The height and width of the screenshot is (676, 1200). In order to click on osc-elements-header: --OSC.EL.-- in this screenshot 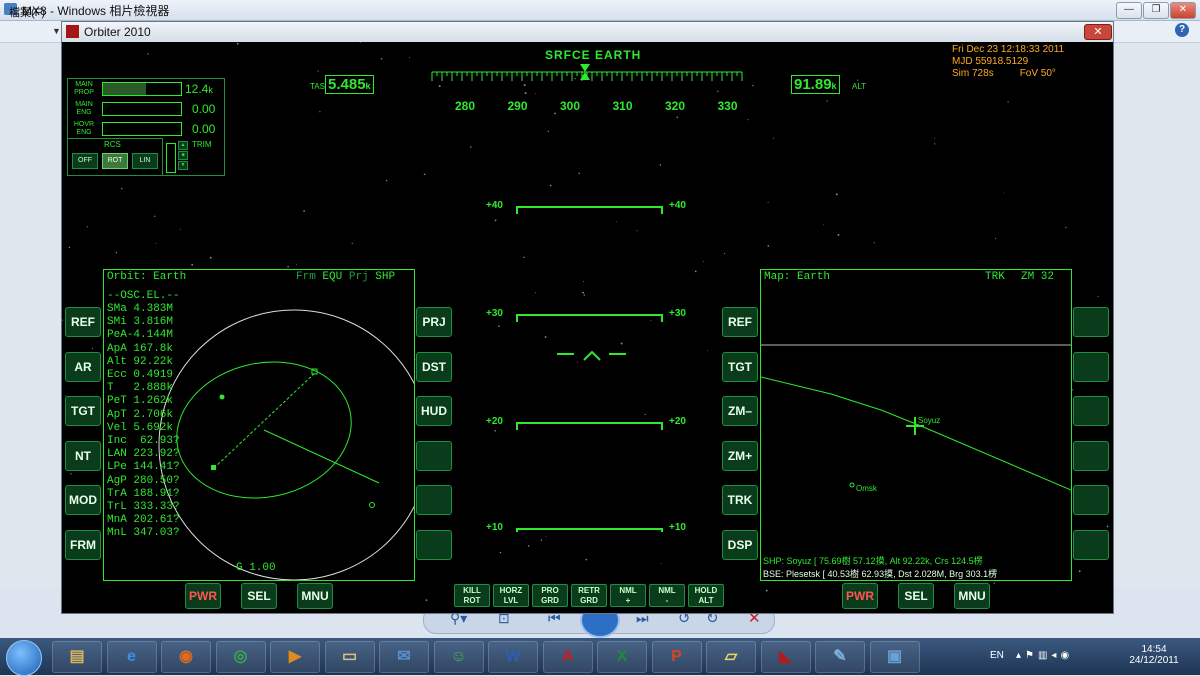, I will do `click(143, 296)`.